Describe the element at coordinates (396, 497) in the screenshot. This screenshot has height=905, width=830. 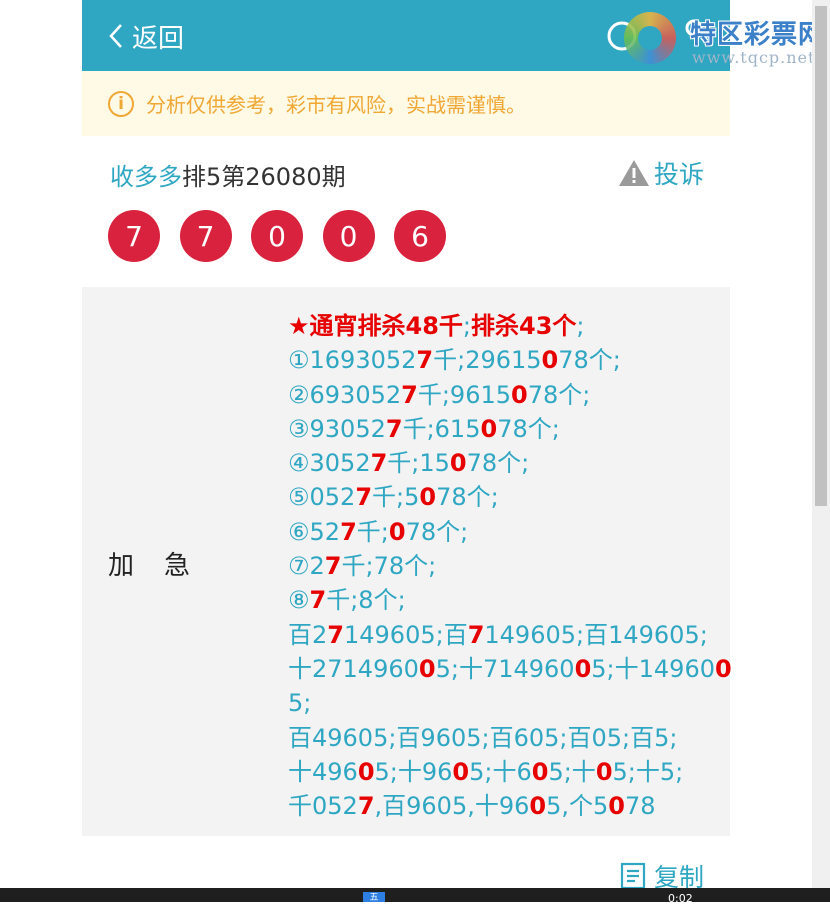
I see `line-text: 千;5` at that location.